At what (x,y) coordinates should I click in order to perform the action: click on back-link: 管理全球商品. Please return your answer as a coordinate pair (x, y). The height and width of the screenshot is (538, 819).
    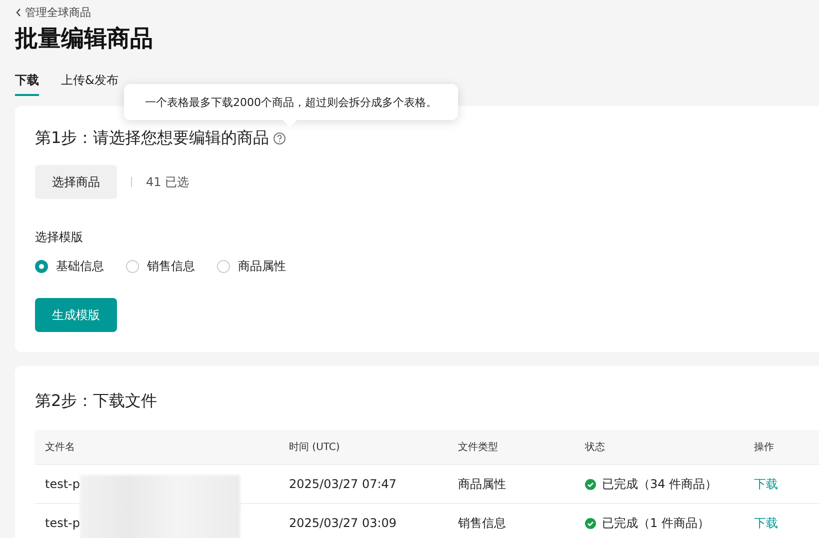
    Looking at the image, I should click on (53, 12).